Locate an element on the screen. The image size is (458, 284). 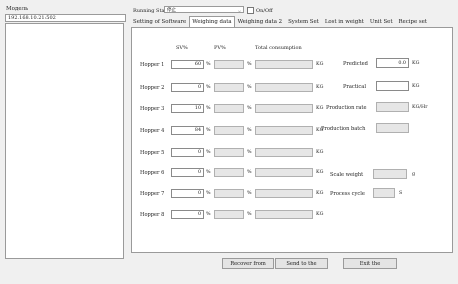
hopper-5-total-field is located at coordinates (284, 152).